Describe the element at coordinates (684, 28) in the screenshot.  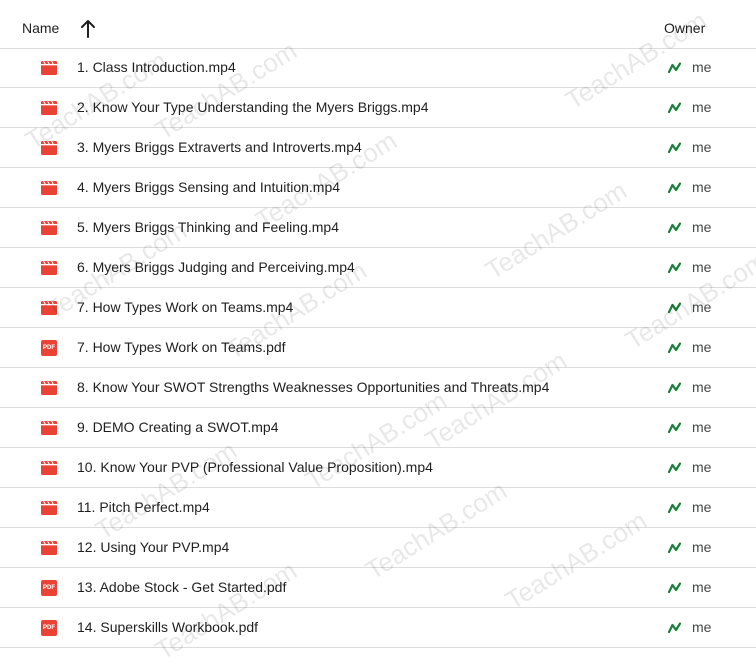
I see `owner-column-header: Owner` at that location.